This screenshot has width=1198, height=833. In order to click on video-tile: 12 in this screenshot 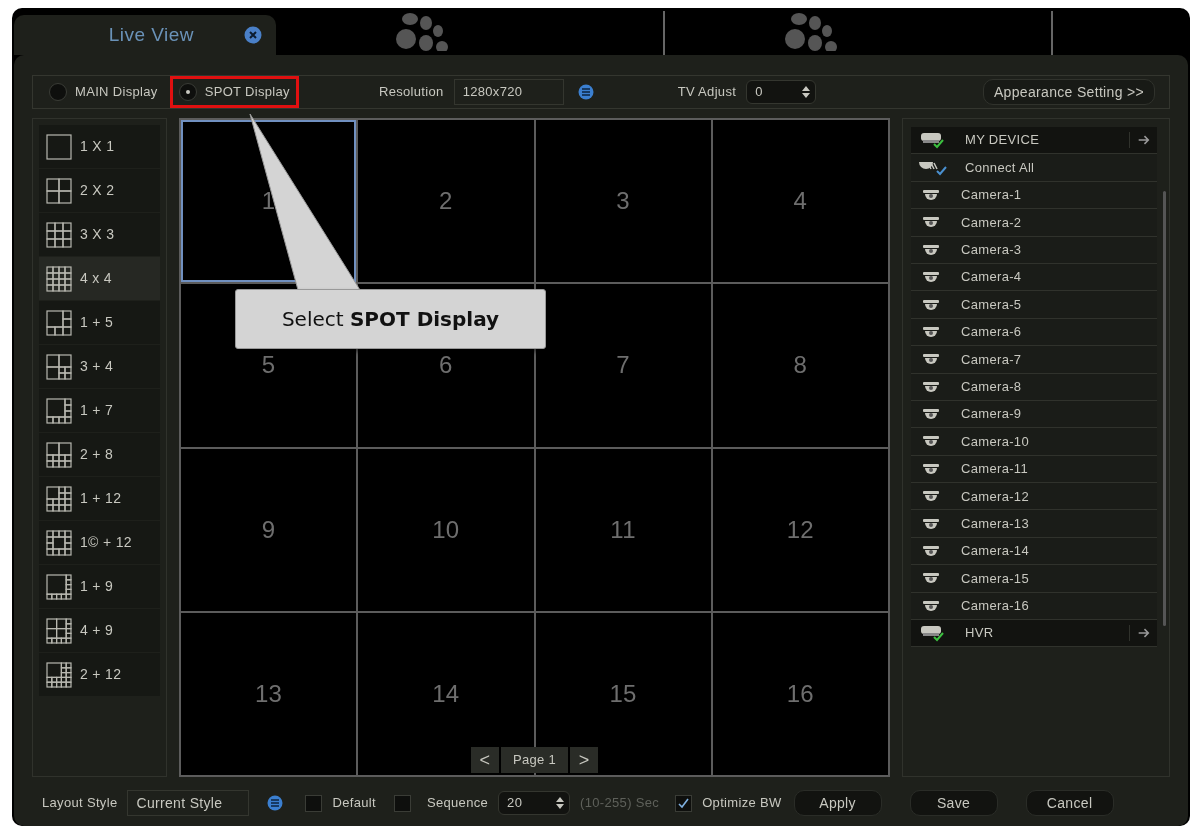, I will do `click(800, 529)`.